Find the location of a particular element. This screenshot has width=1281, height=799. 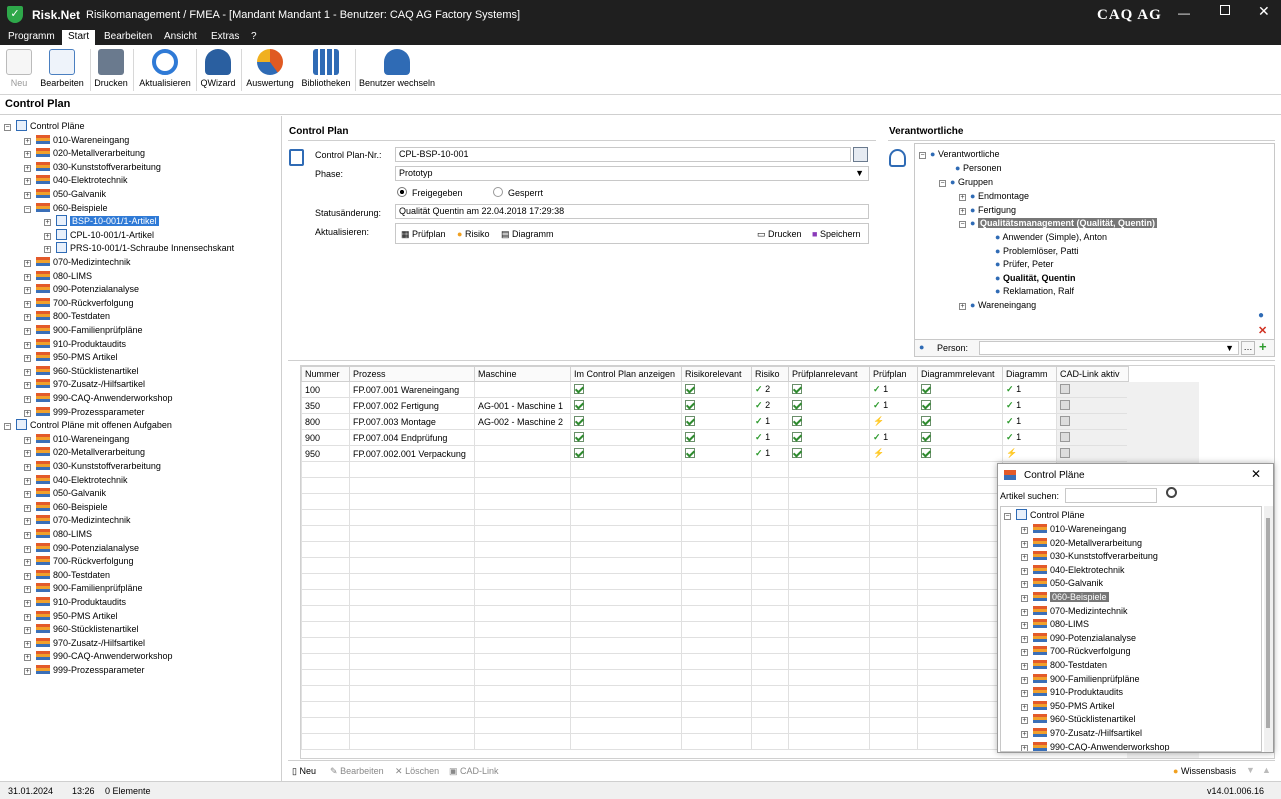

menu-help: ? is located at coordinates (254, 37).